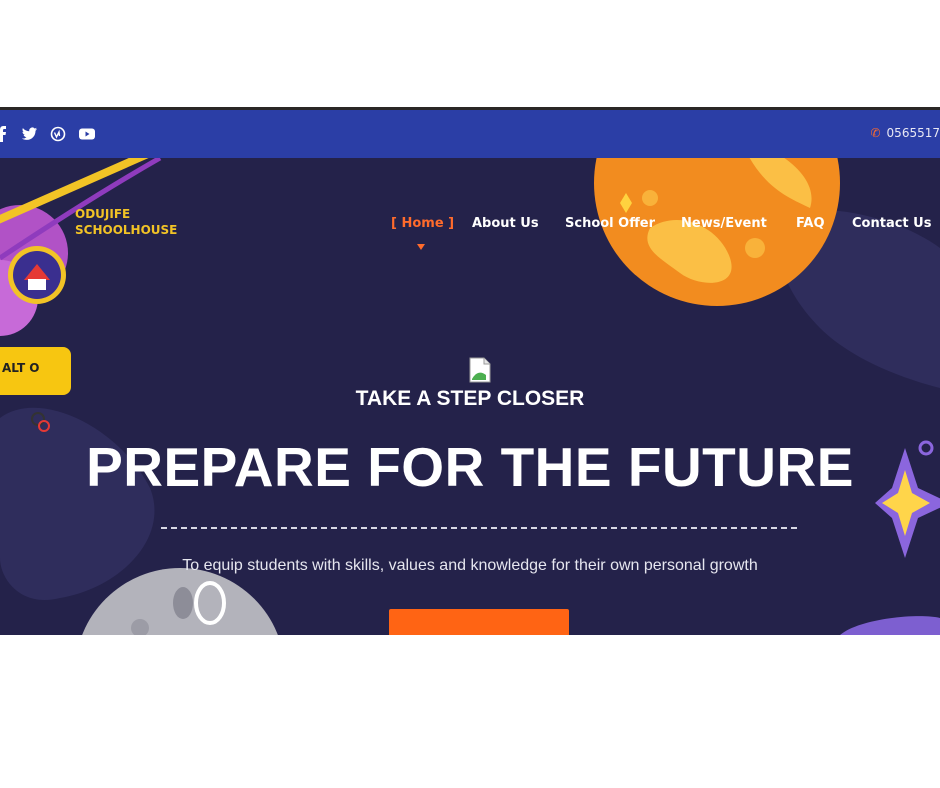 Image resolution: width=940 pixels, height=788 pixels. Describe the element at coordinates (470, 398) in the screenshot. I see `hero-eyebrow: TAKE A STEP CLOSER` at that location.